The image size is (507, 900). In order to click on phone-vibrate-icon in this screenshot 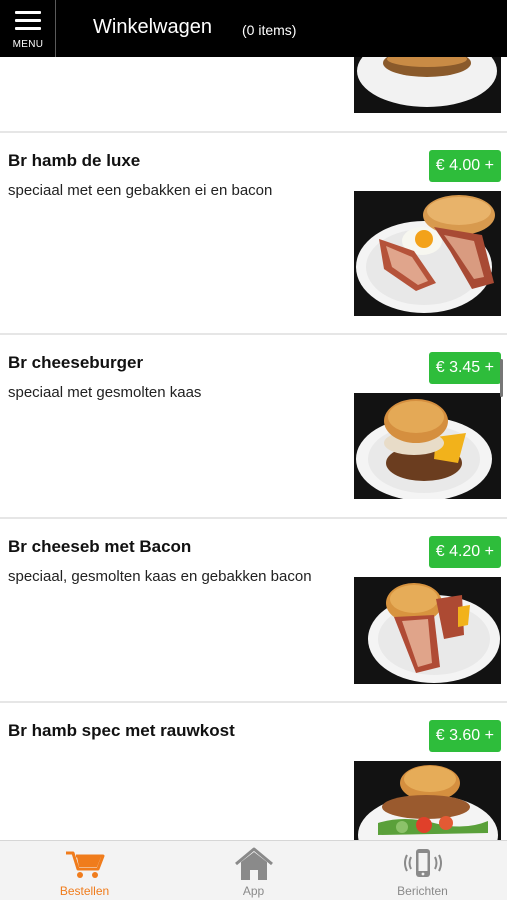, I will do `click(423, 864)`.